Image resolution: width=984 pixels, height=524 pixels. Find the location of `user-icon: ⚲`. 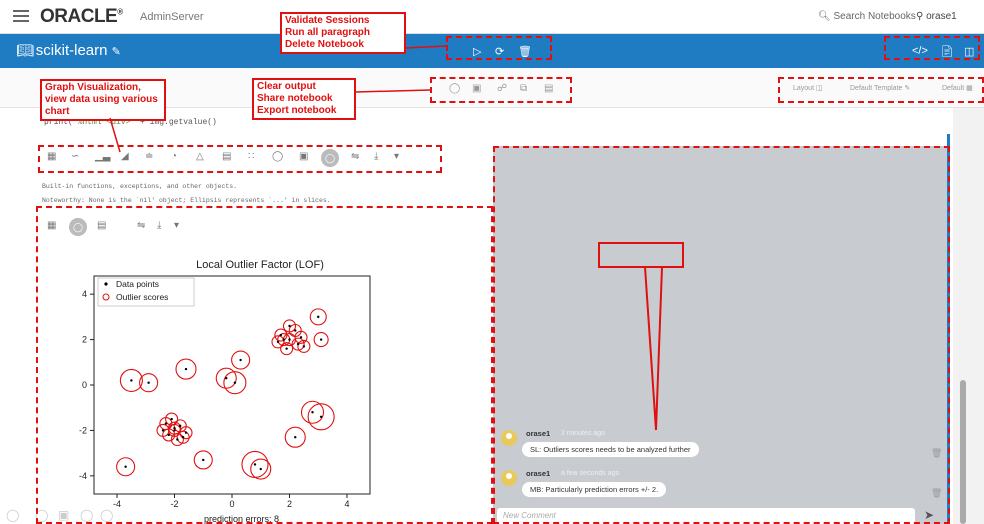

user-icon: ⚲ is located at coordinates (920, 16).